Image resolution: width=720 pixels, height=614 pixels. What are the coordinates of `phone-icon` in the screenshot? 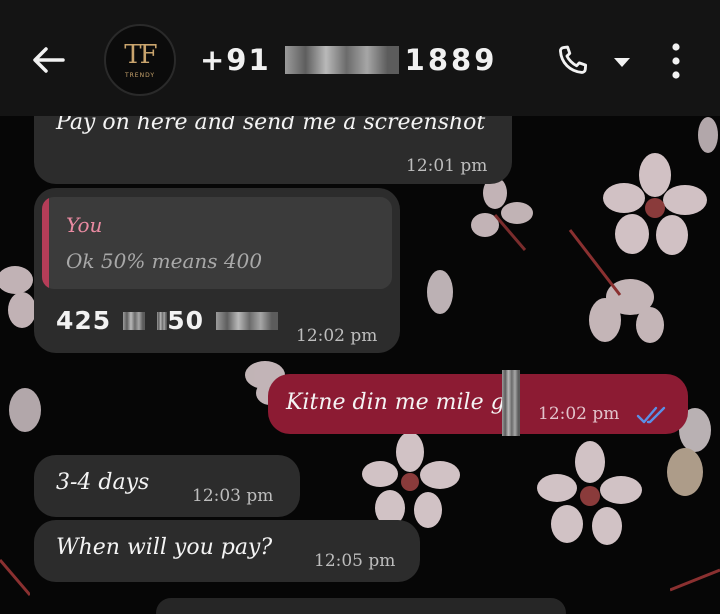 It's located at (573, 59).